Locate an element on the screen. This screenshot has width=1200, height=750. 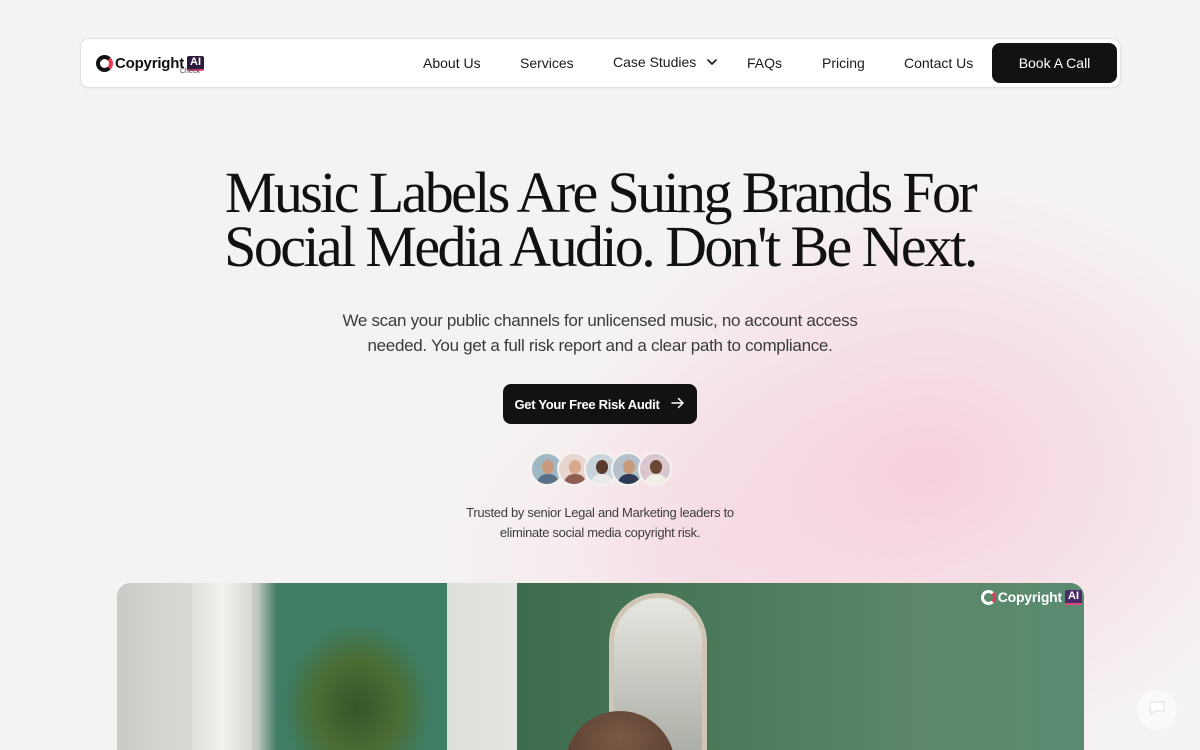
brand-logo: Copyright AI Check is located at coordinates (150, 63).